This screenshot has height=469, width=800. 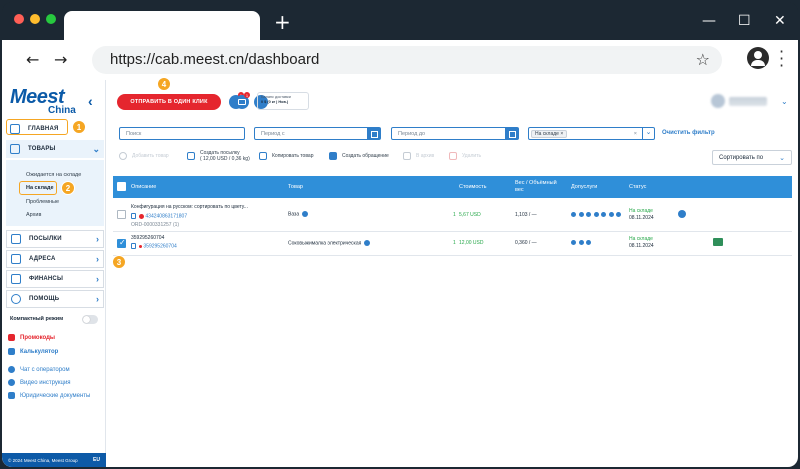 What do you see at coordinates (159, 246) in the screenshot?
I see `tracking-link: 359295260704` at bounding box center [159, 246].